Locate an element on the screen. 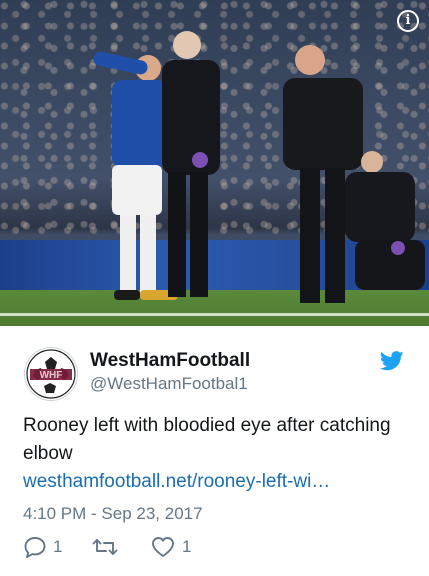 The width and height of the screenshot is (429, 576). avatar: WHF is located at coordinates (51, 374).